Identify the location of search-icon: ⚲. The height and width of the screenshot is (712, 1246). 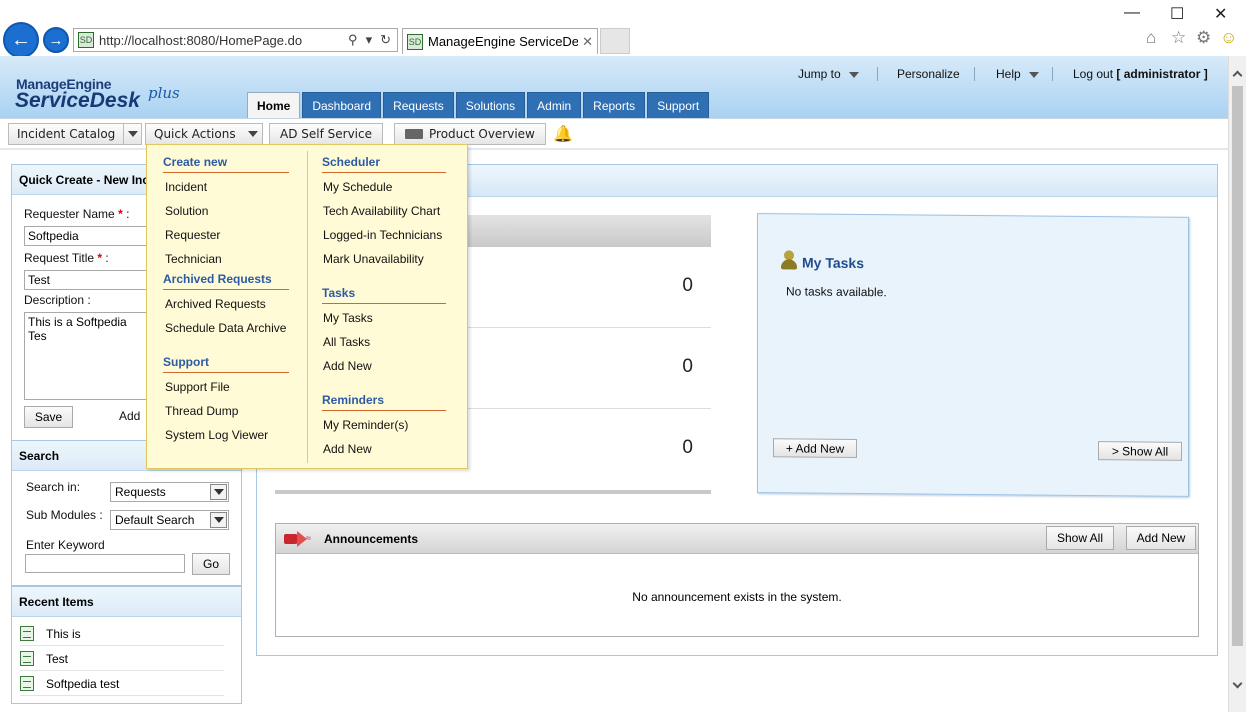
(353, 40).